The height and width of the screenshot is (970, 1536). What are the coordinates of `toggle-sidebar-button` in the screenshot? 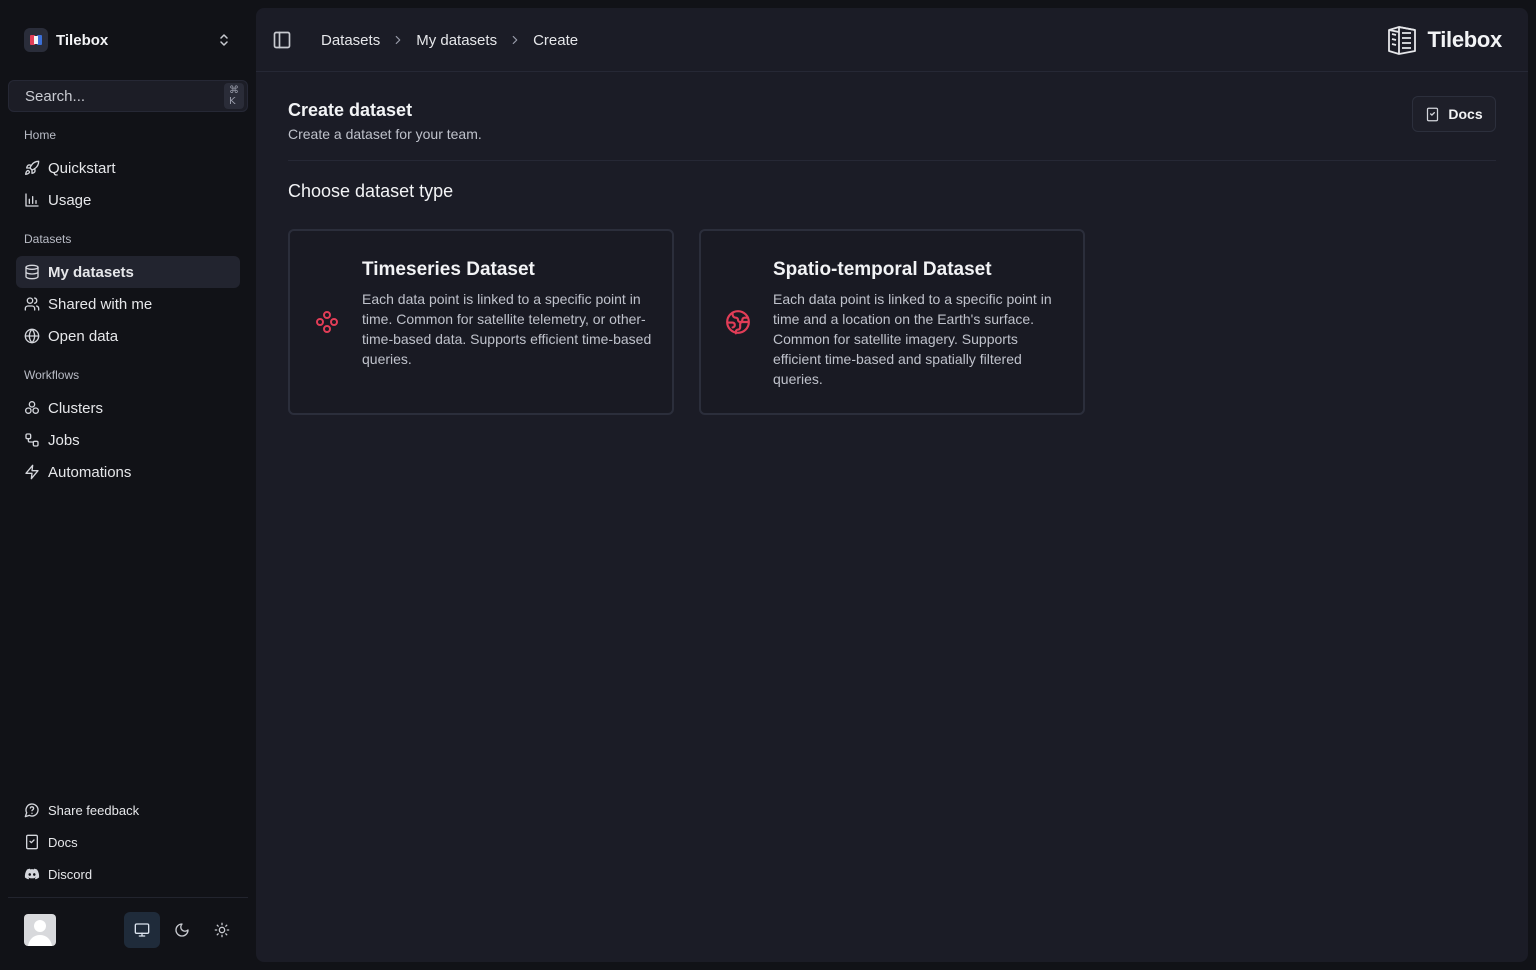 It's located at (282, 40).